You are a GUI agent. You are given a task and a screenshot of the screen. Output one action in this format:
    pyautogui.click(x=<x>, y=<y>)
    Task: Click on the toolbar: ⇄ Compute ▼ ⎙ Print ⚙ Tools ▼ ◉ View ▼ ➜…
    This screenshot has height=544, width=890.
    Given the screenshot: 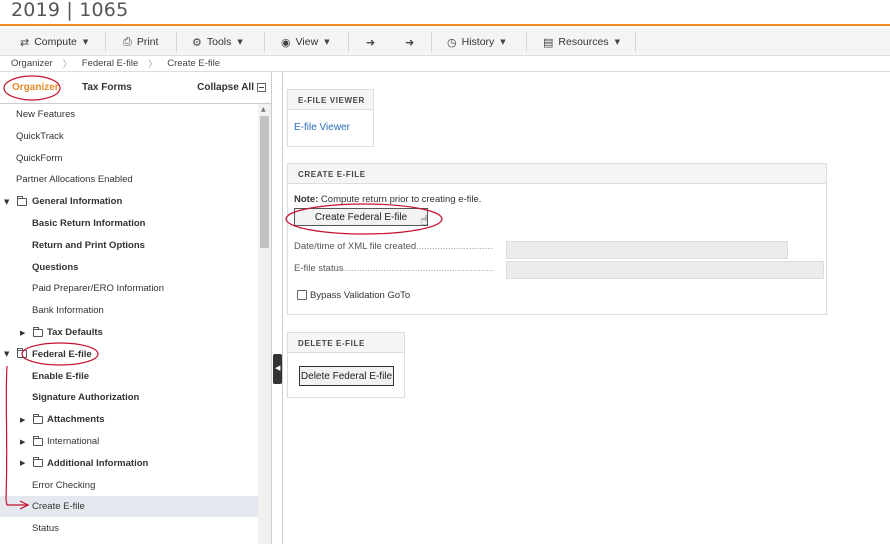 What is the action you would take?
    pyautogui.click(x=445, y=42)
    